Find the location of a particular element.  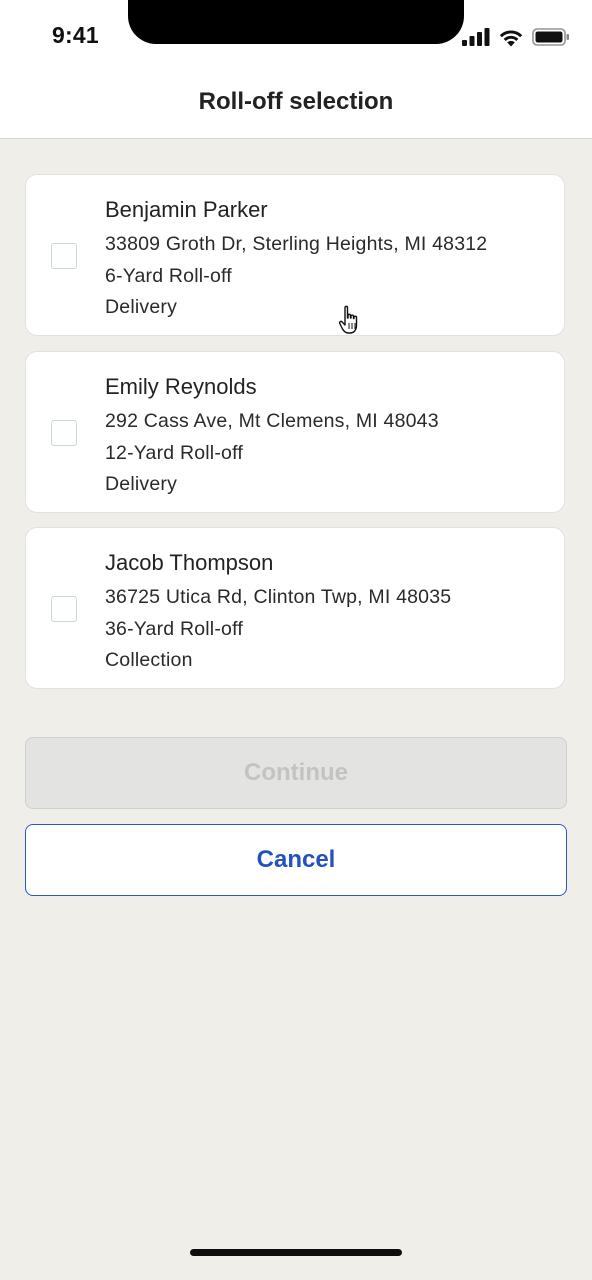

home-indicator is located at coordinates (296, 1252).